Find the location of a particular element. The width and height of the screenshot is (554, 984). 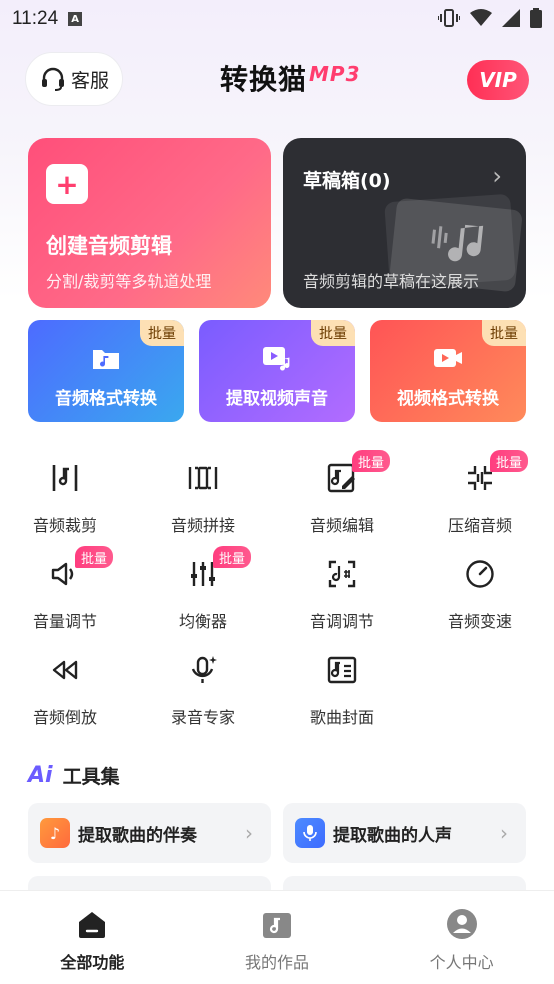

battery-icon is located at coordinates (536, 18).